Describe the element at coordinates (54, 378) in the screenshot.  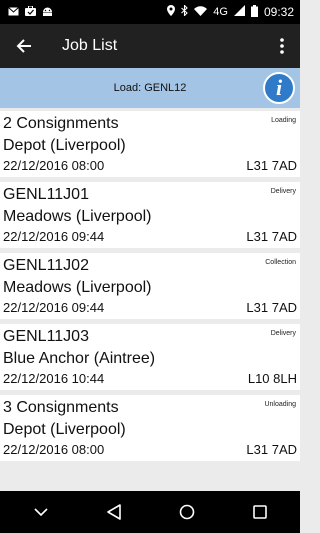
I see `job-datetime: 22/12/2016 10:44` at that location.